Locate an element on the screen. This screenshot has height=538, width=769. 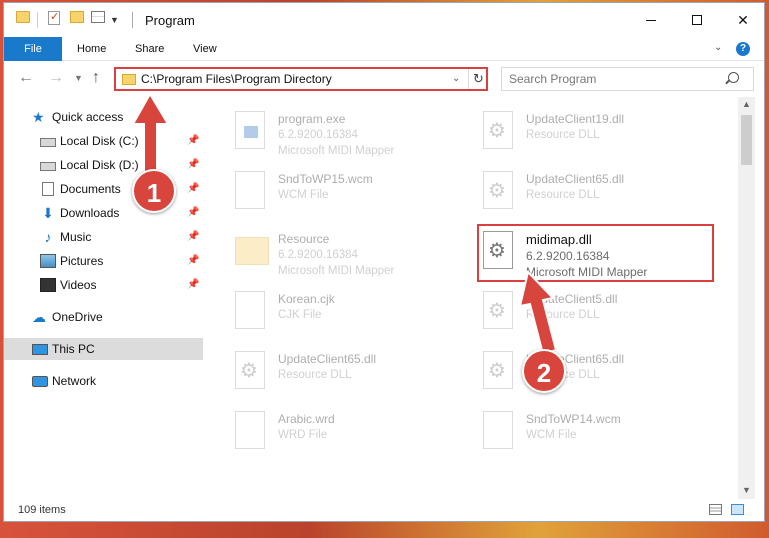
star-icon: ★ is located at coordinates (38, 117).